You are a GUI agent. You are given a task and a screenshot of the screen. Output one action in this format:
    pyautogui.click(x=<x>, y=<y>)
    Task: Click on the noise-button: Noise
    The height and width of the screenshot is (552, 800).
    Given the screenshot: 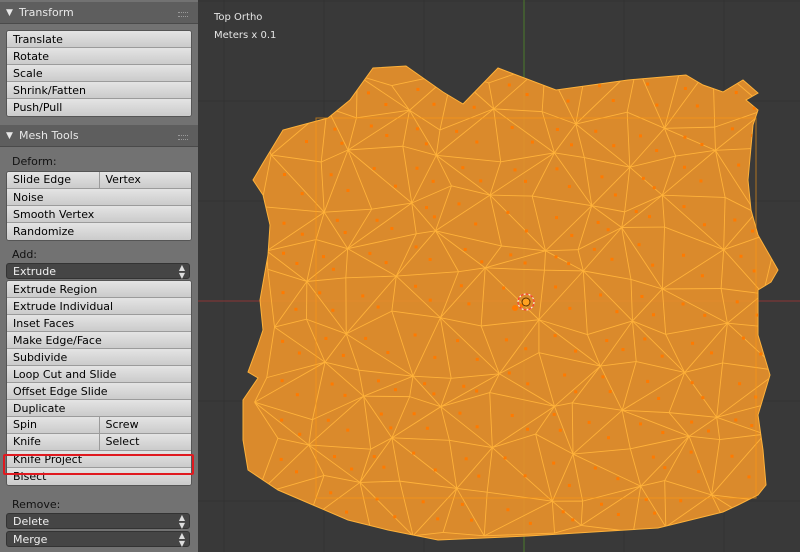 What is the action you would take?
    pyautogui.click(x=99, y=197)
    